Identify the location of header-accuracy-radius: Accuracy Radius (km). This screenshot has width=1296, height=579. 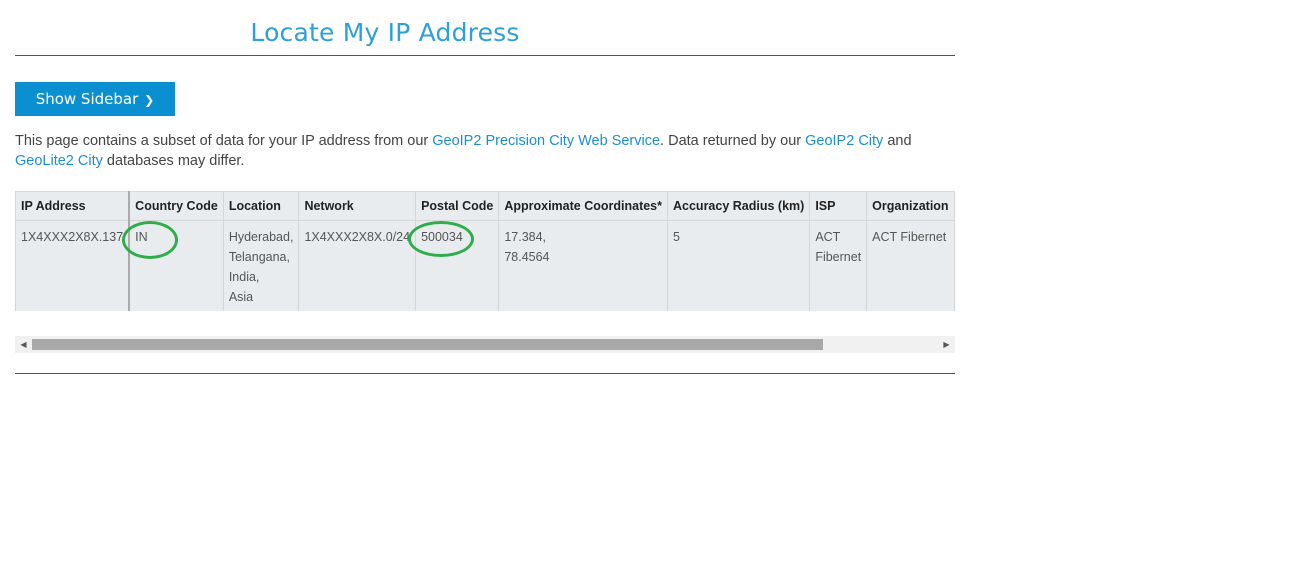
(738, 206).